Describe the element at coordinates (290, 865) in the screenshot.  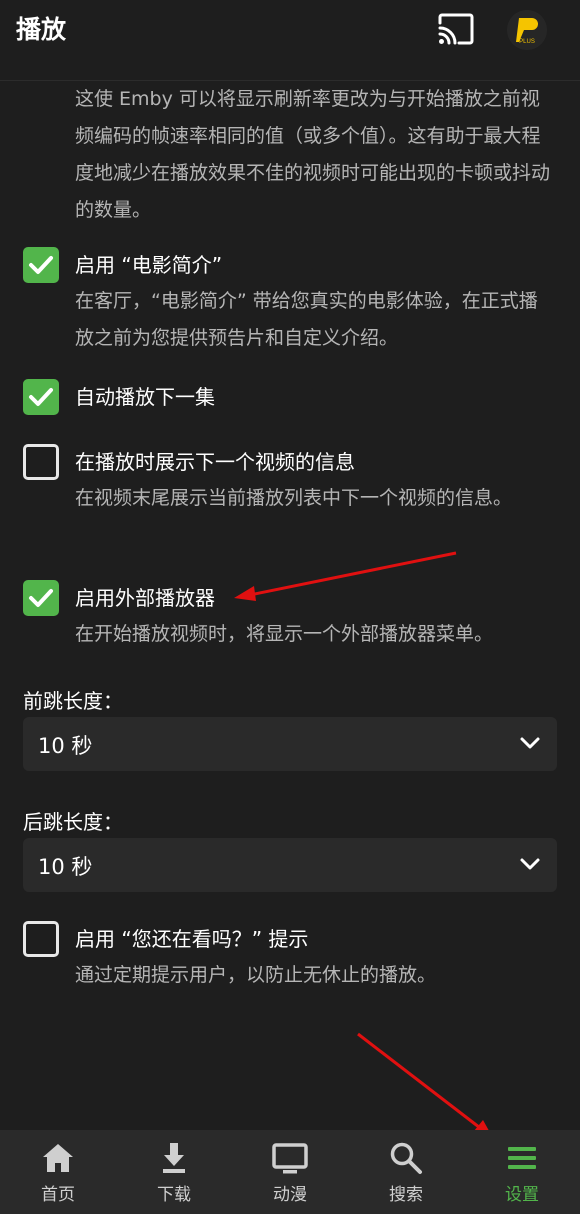
I see `skip-back-select: 10 秒` at that location.